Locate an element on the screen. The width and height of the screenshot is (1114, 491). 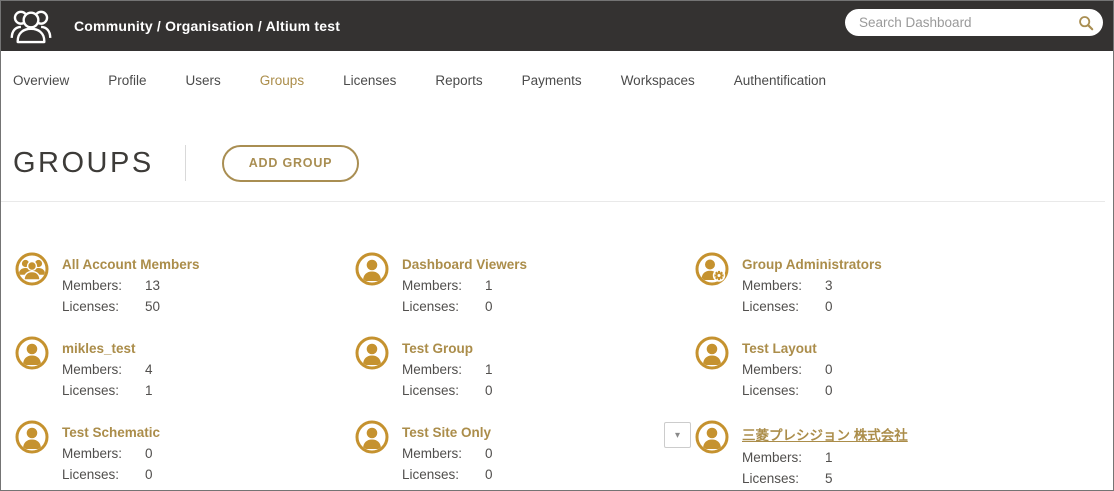
licenses-value: 50 is located at coordinates (153, 306).